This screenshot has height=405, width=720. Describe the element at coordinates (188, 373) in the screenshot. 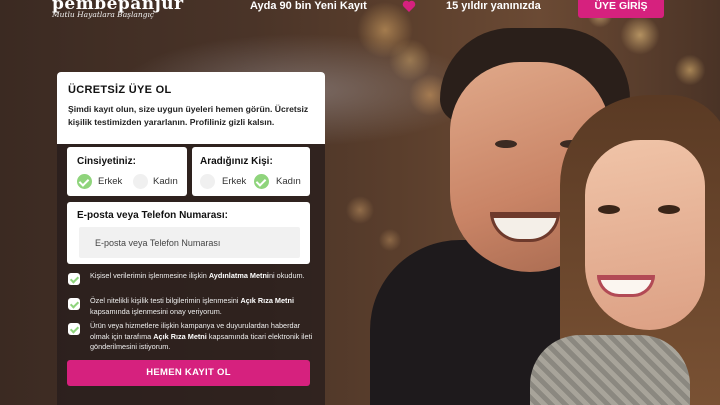

I see `register-button: HEMEN KAYIT OL` at that location.